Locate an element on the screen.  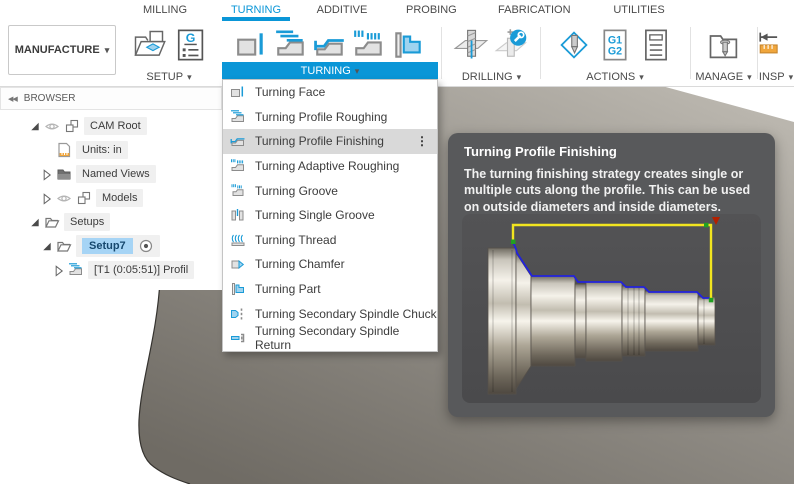
simulate-icon is located at coordinates (574, 45).